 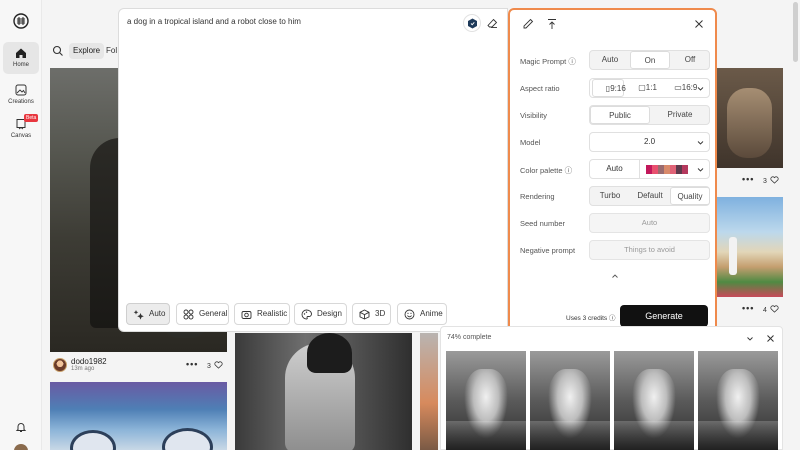 I want to click on option-on: On, so click(x=650, y=60).